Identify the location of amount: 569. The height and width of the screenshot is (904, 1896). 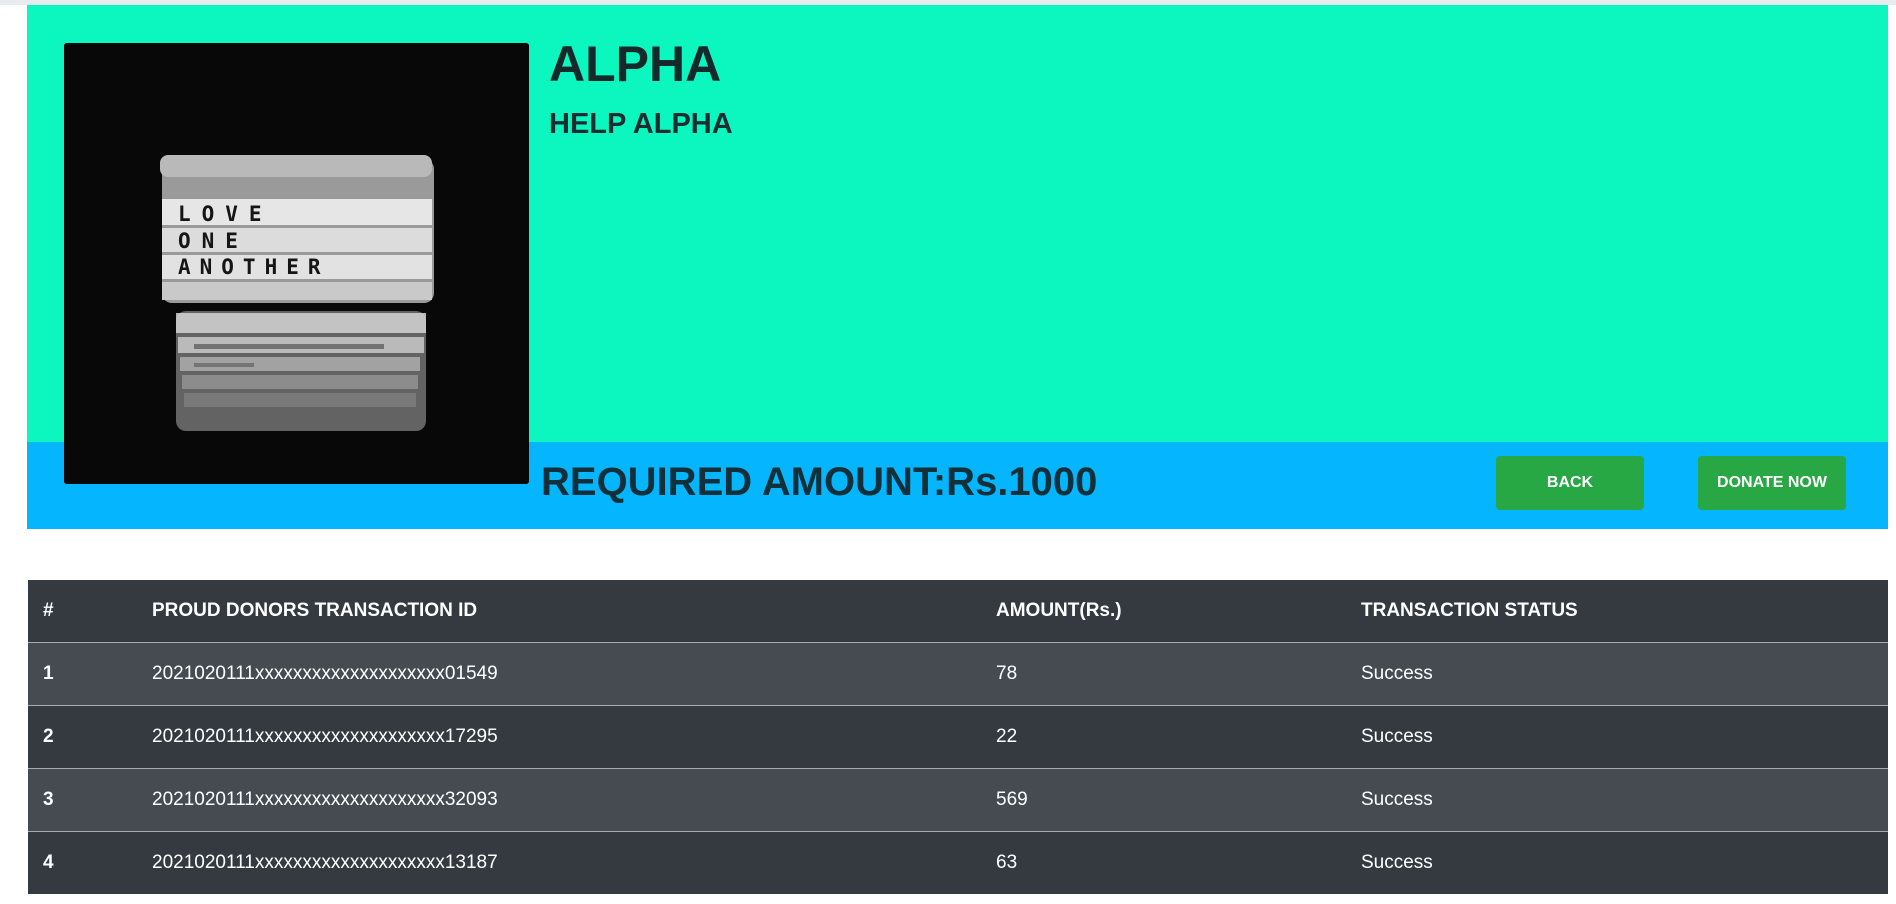
(1012, 799).